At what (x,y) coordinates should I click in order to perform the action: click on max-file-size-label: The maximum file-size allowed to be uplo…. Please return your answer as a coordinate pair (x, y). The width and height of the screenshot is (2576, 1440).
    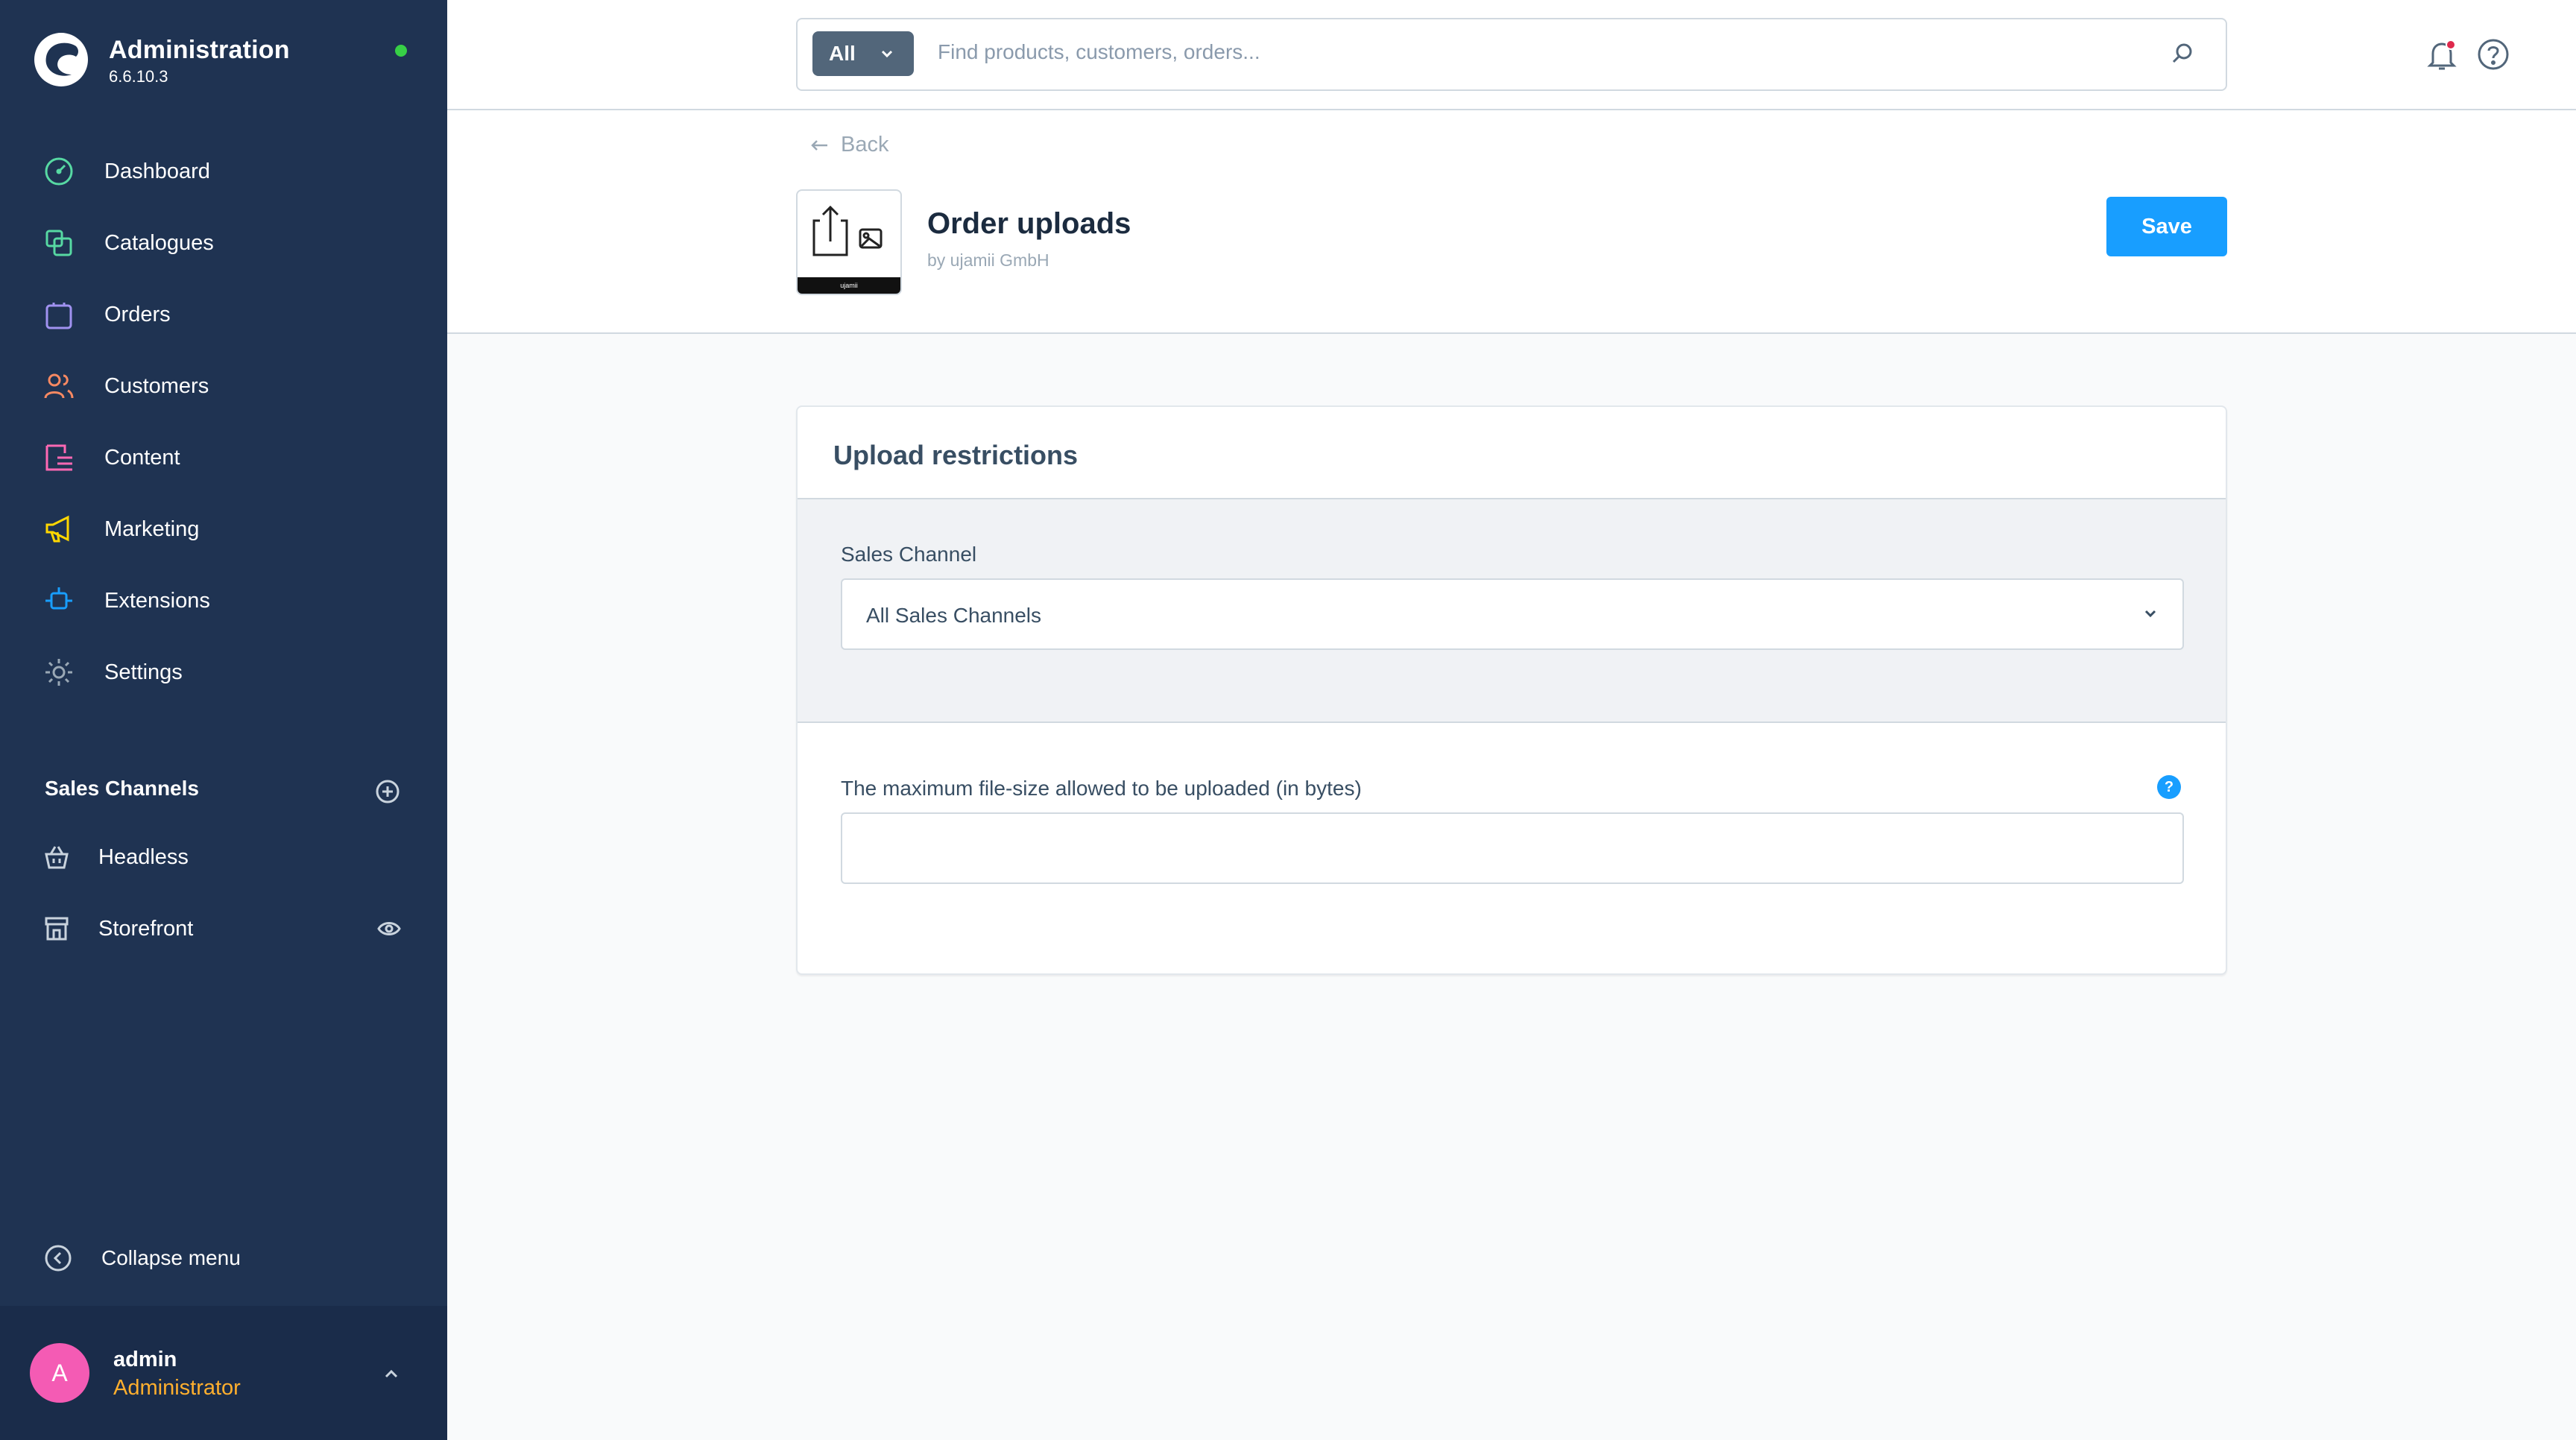
    Looking at the image, I should click on (1101, 788).